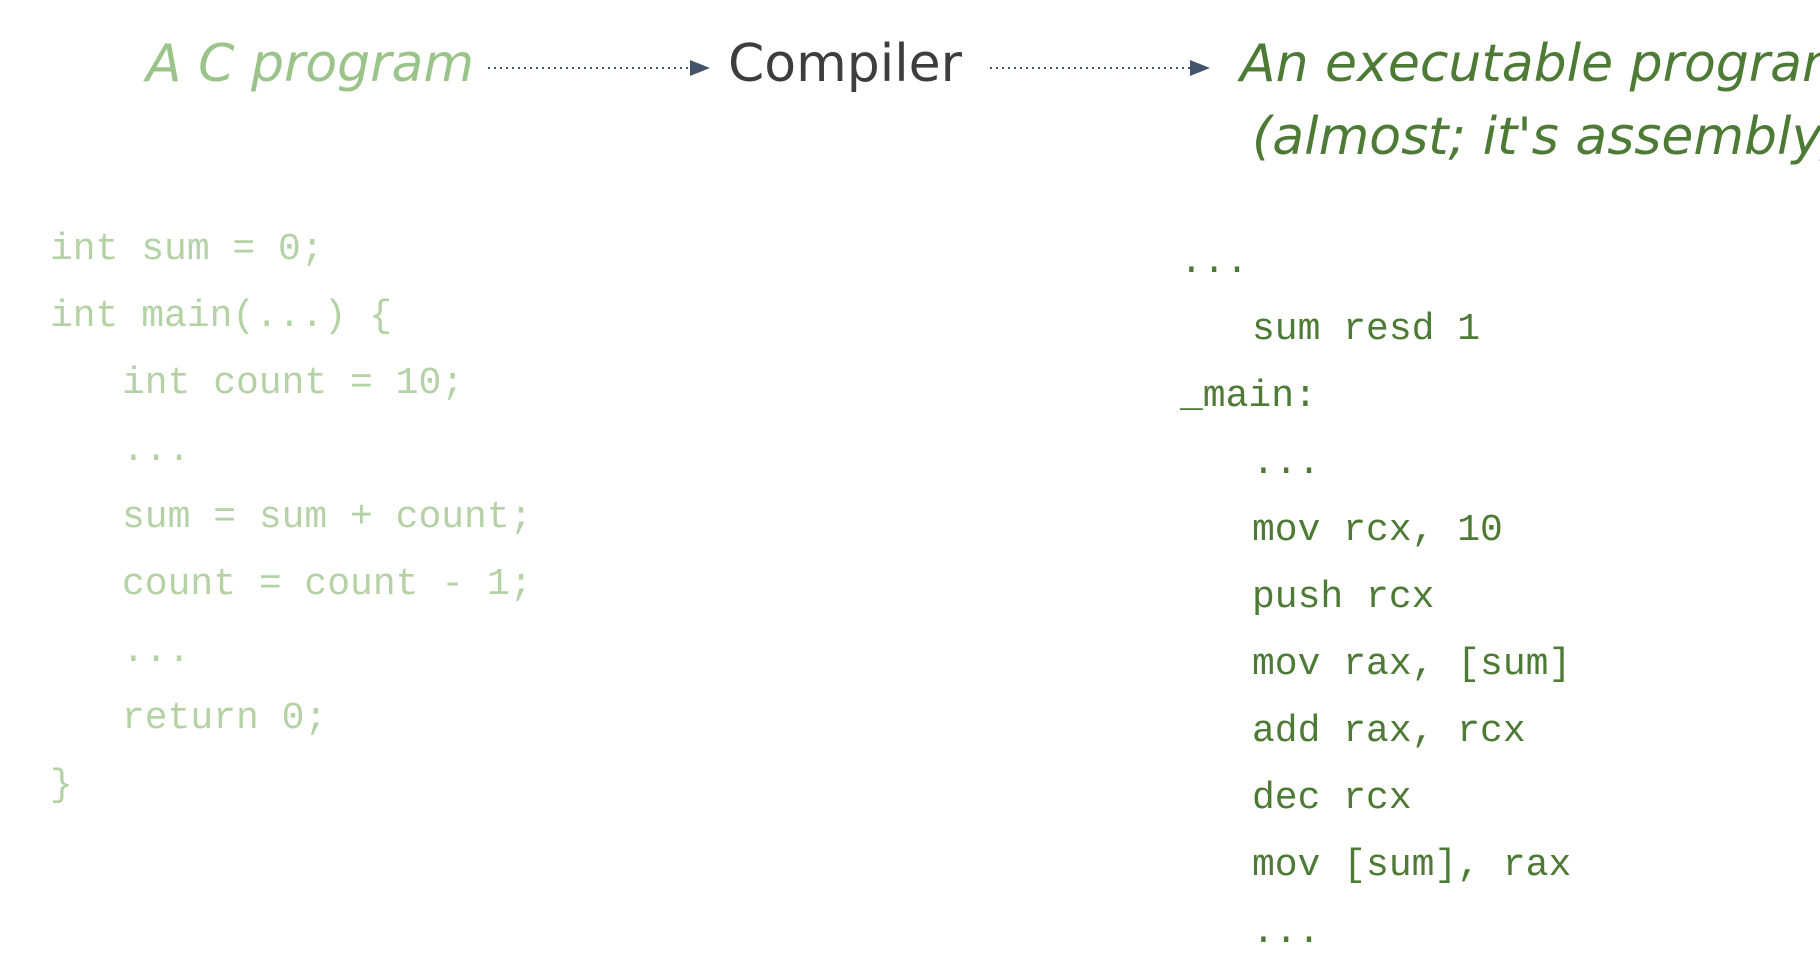 Image resolution: width=1820 pixels, height=966 pixels. I want to click on asm-code-line: dec rcx, so click(1332, 798).